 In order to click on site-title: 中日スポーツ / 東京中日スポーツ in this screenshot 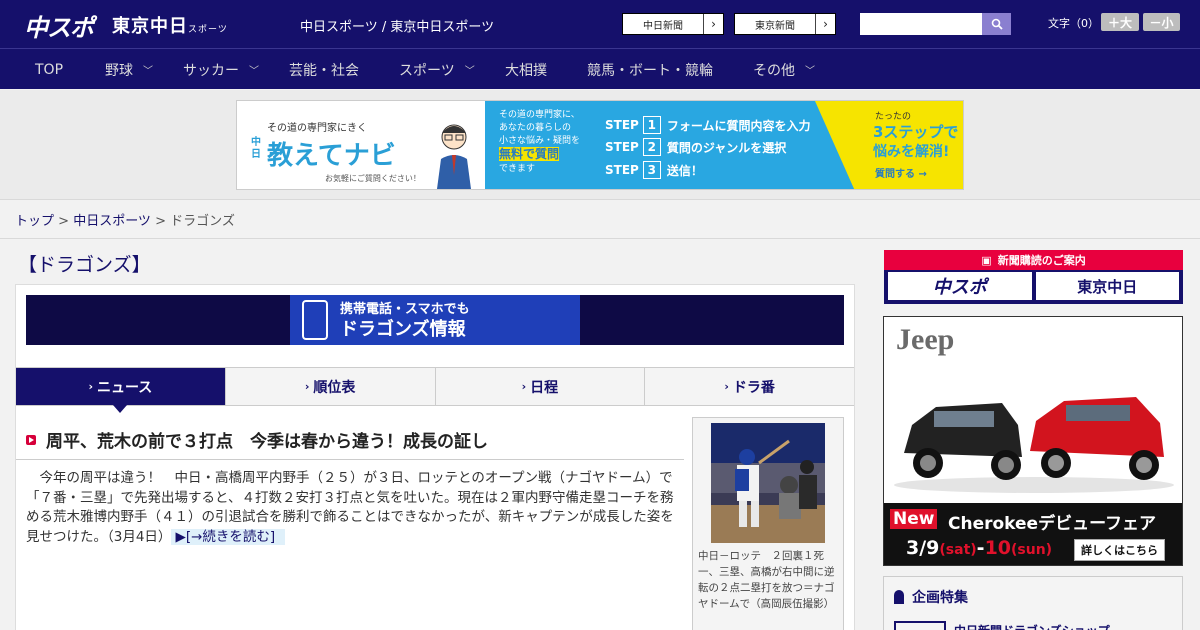, I will do `click(397, 25)`.